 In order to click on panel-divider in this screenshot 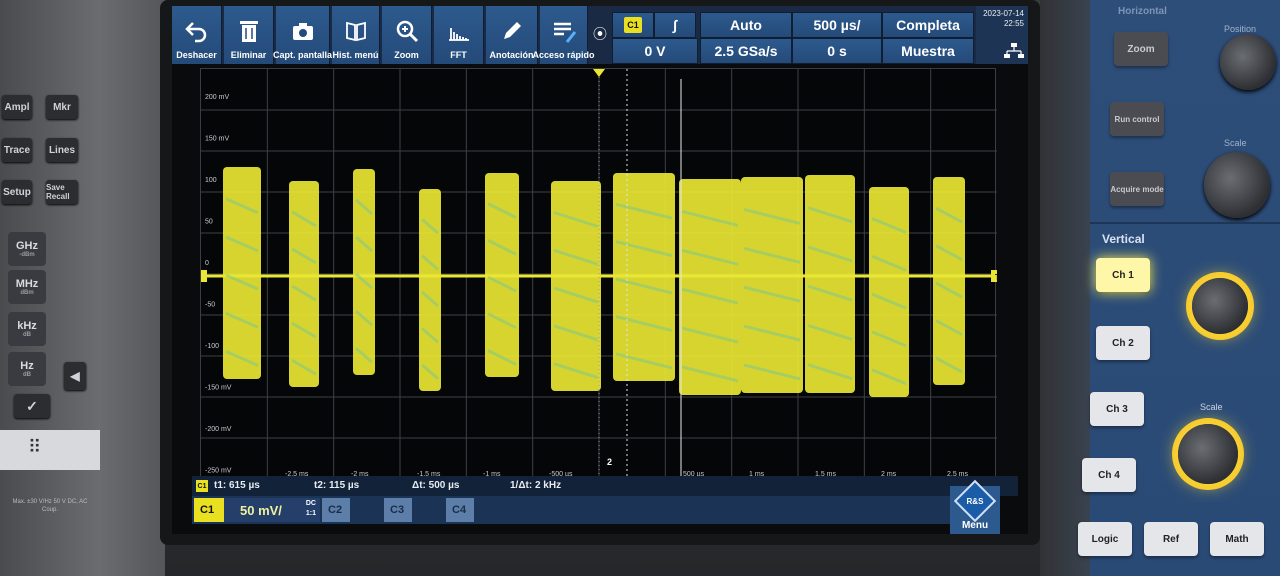, I will do `click(1185, 223)`.